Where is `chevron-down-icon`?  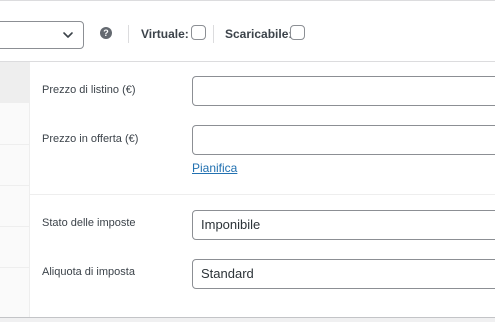
chevron-down-icon is located at coordinates (68, 35).